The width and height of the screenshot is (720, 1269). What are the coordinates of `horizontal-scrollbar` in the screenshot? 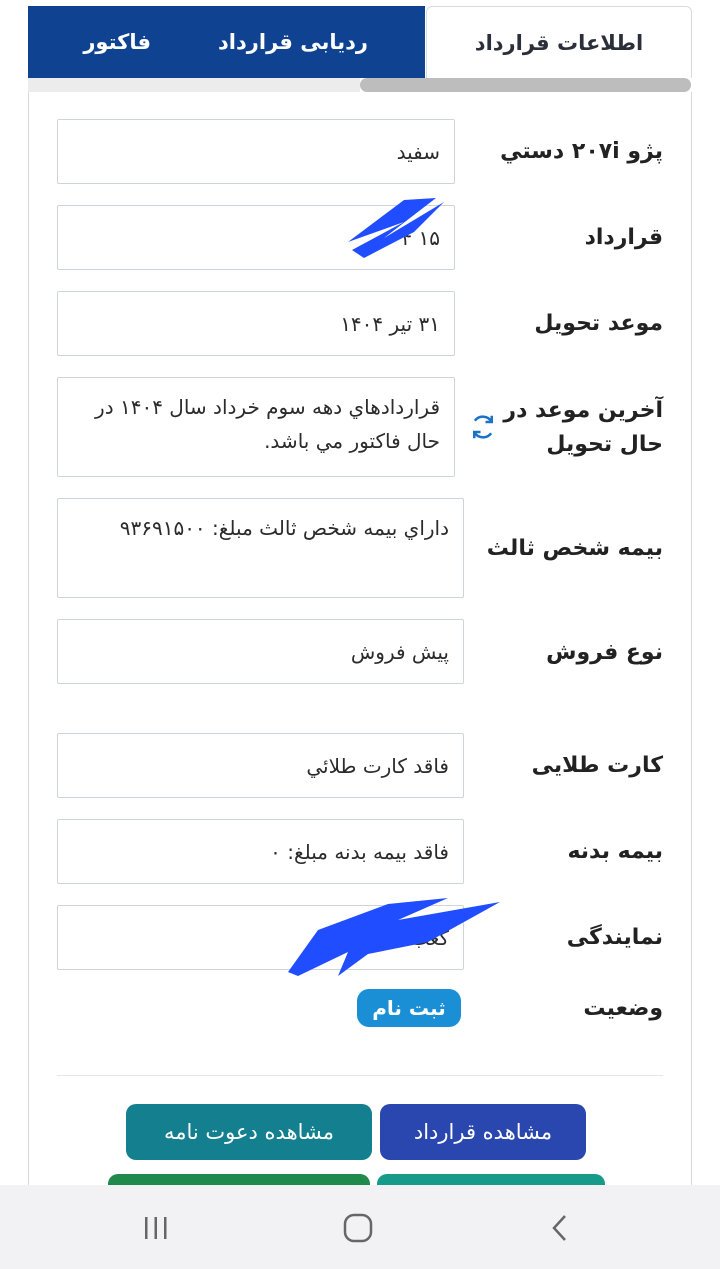 It's located at (525, 85).